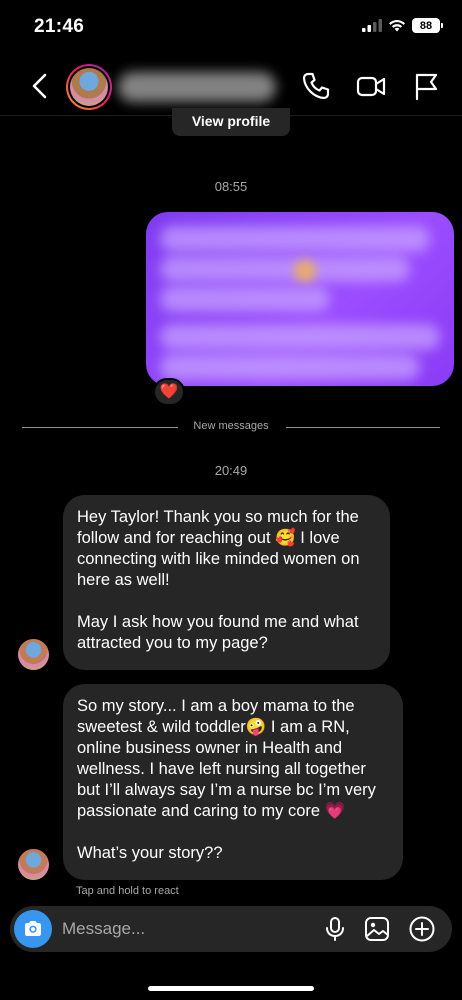 The image size is (462, 1000). What do you see at coordinates (197, 87) in the screenshot?
I see `contact-name-blurred` at bounding box center [197, 87].